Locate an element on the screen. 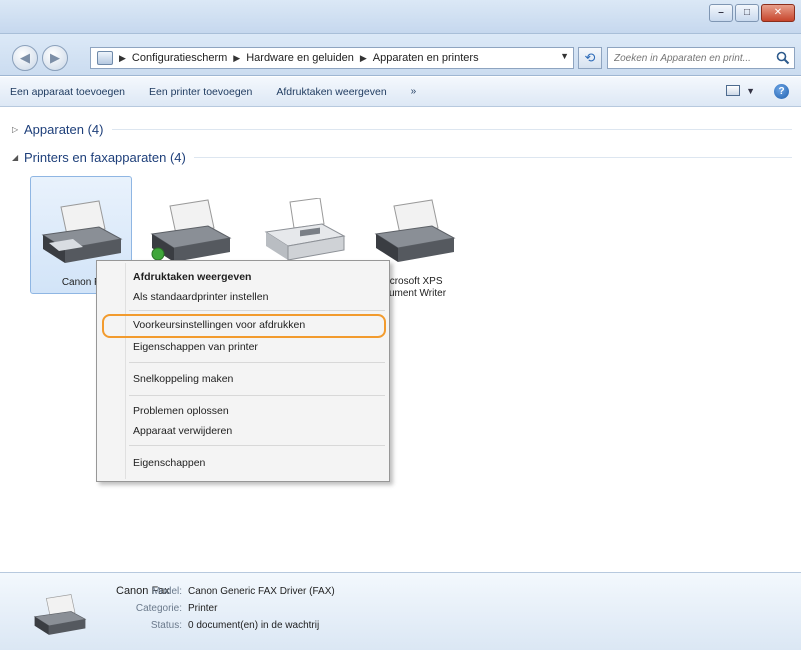  view-print-jobs-button: Afdruktaken weergeven is located at coordinates (331, 92).